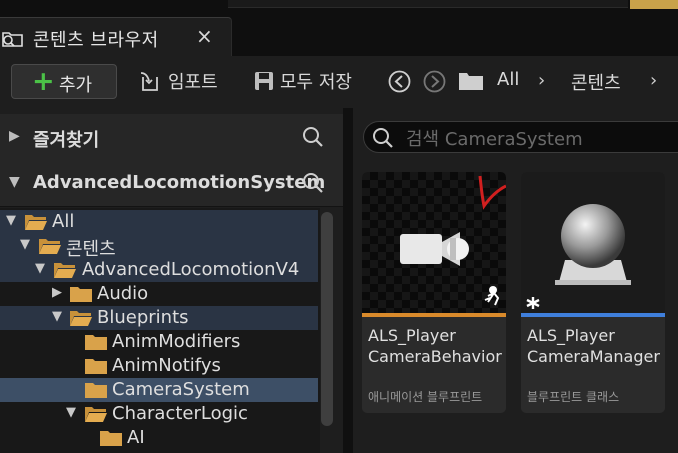  Describe the element at coordinates (494, 139) in the screenshot. I see `search-placeholder: 검색 CameraSystem` at that location.